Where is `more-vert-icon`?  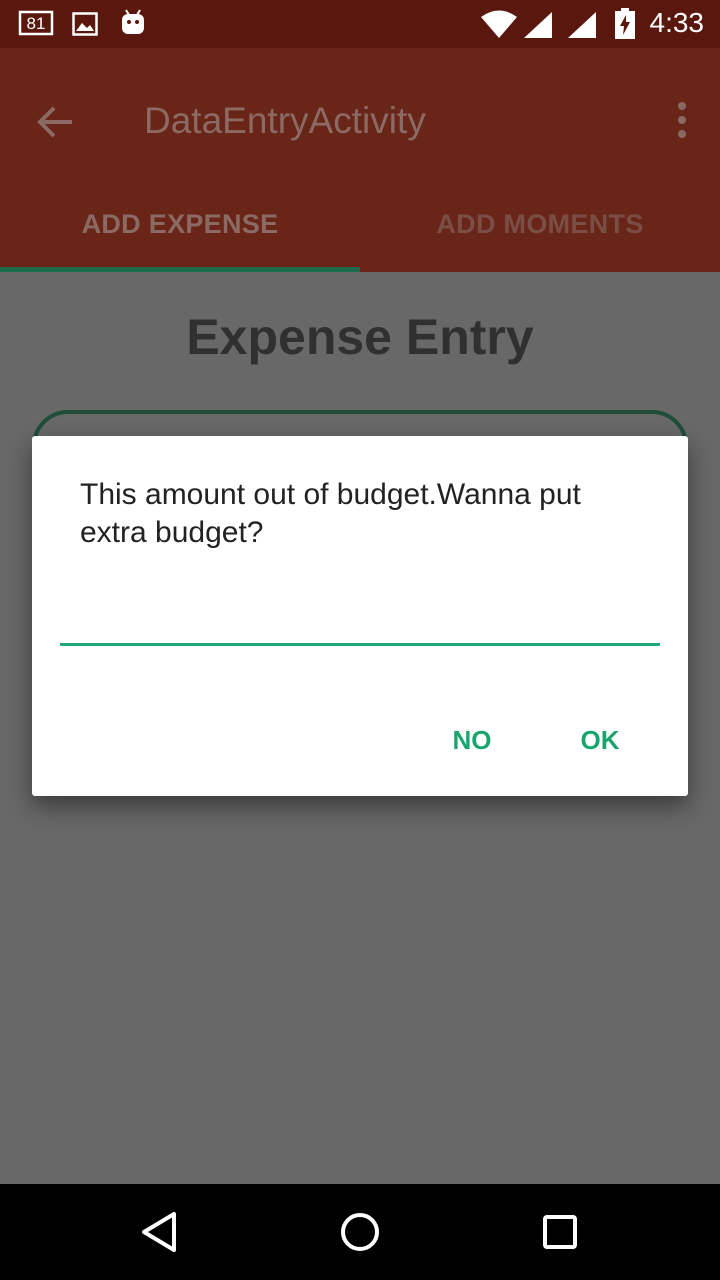 more-vert-icon is located at coordinates (682, 120).